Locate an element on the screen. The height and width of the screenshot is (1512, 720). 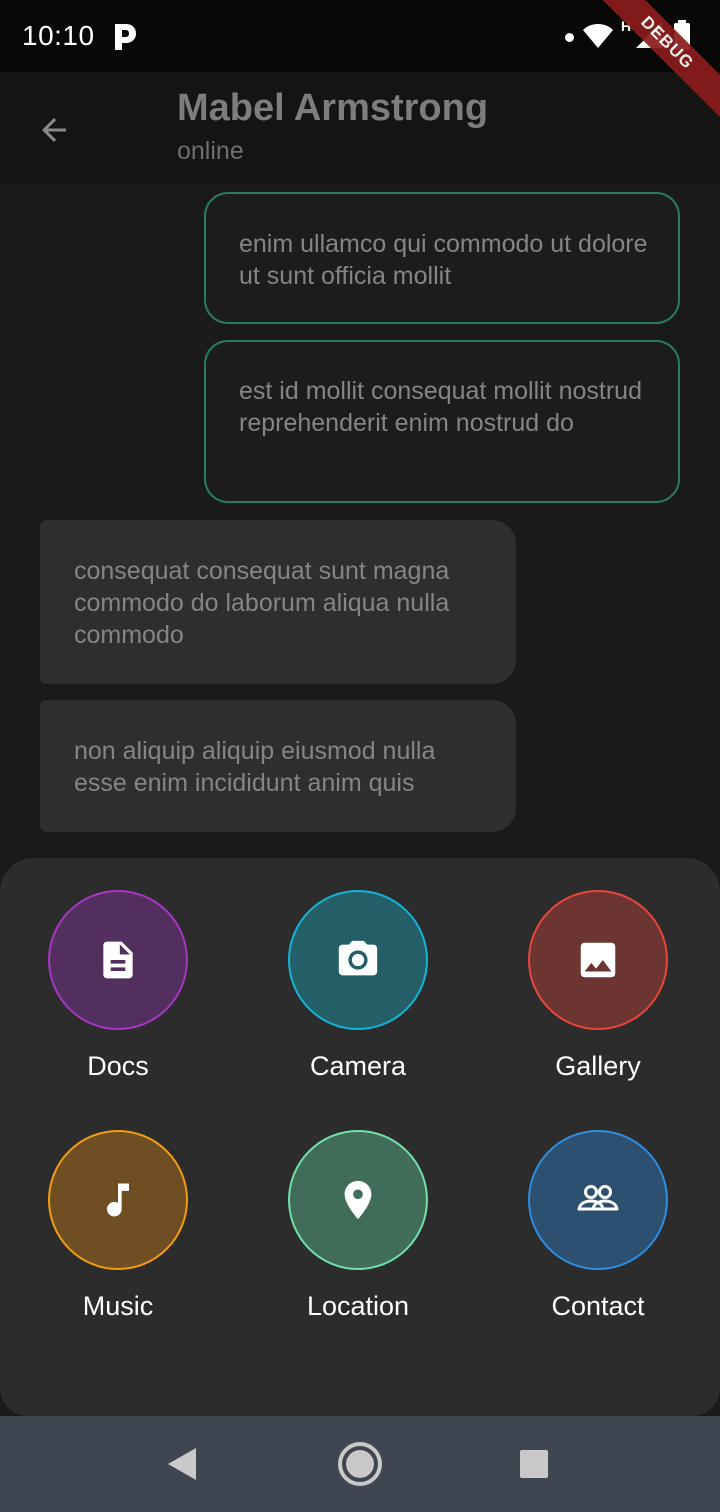
arrow-back-icon is located at coordinates (54, 130).